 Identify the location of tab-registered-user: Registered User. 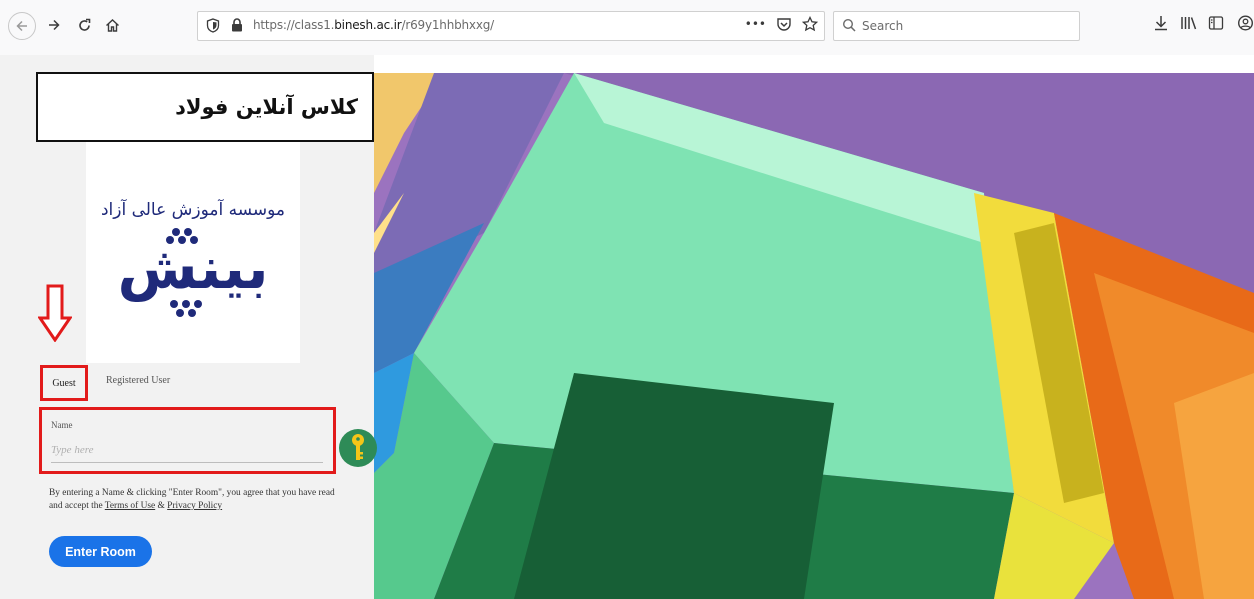
(138, 380).